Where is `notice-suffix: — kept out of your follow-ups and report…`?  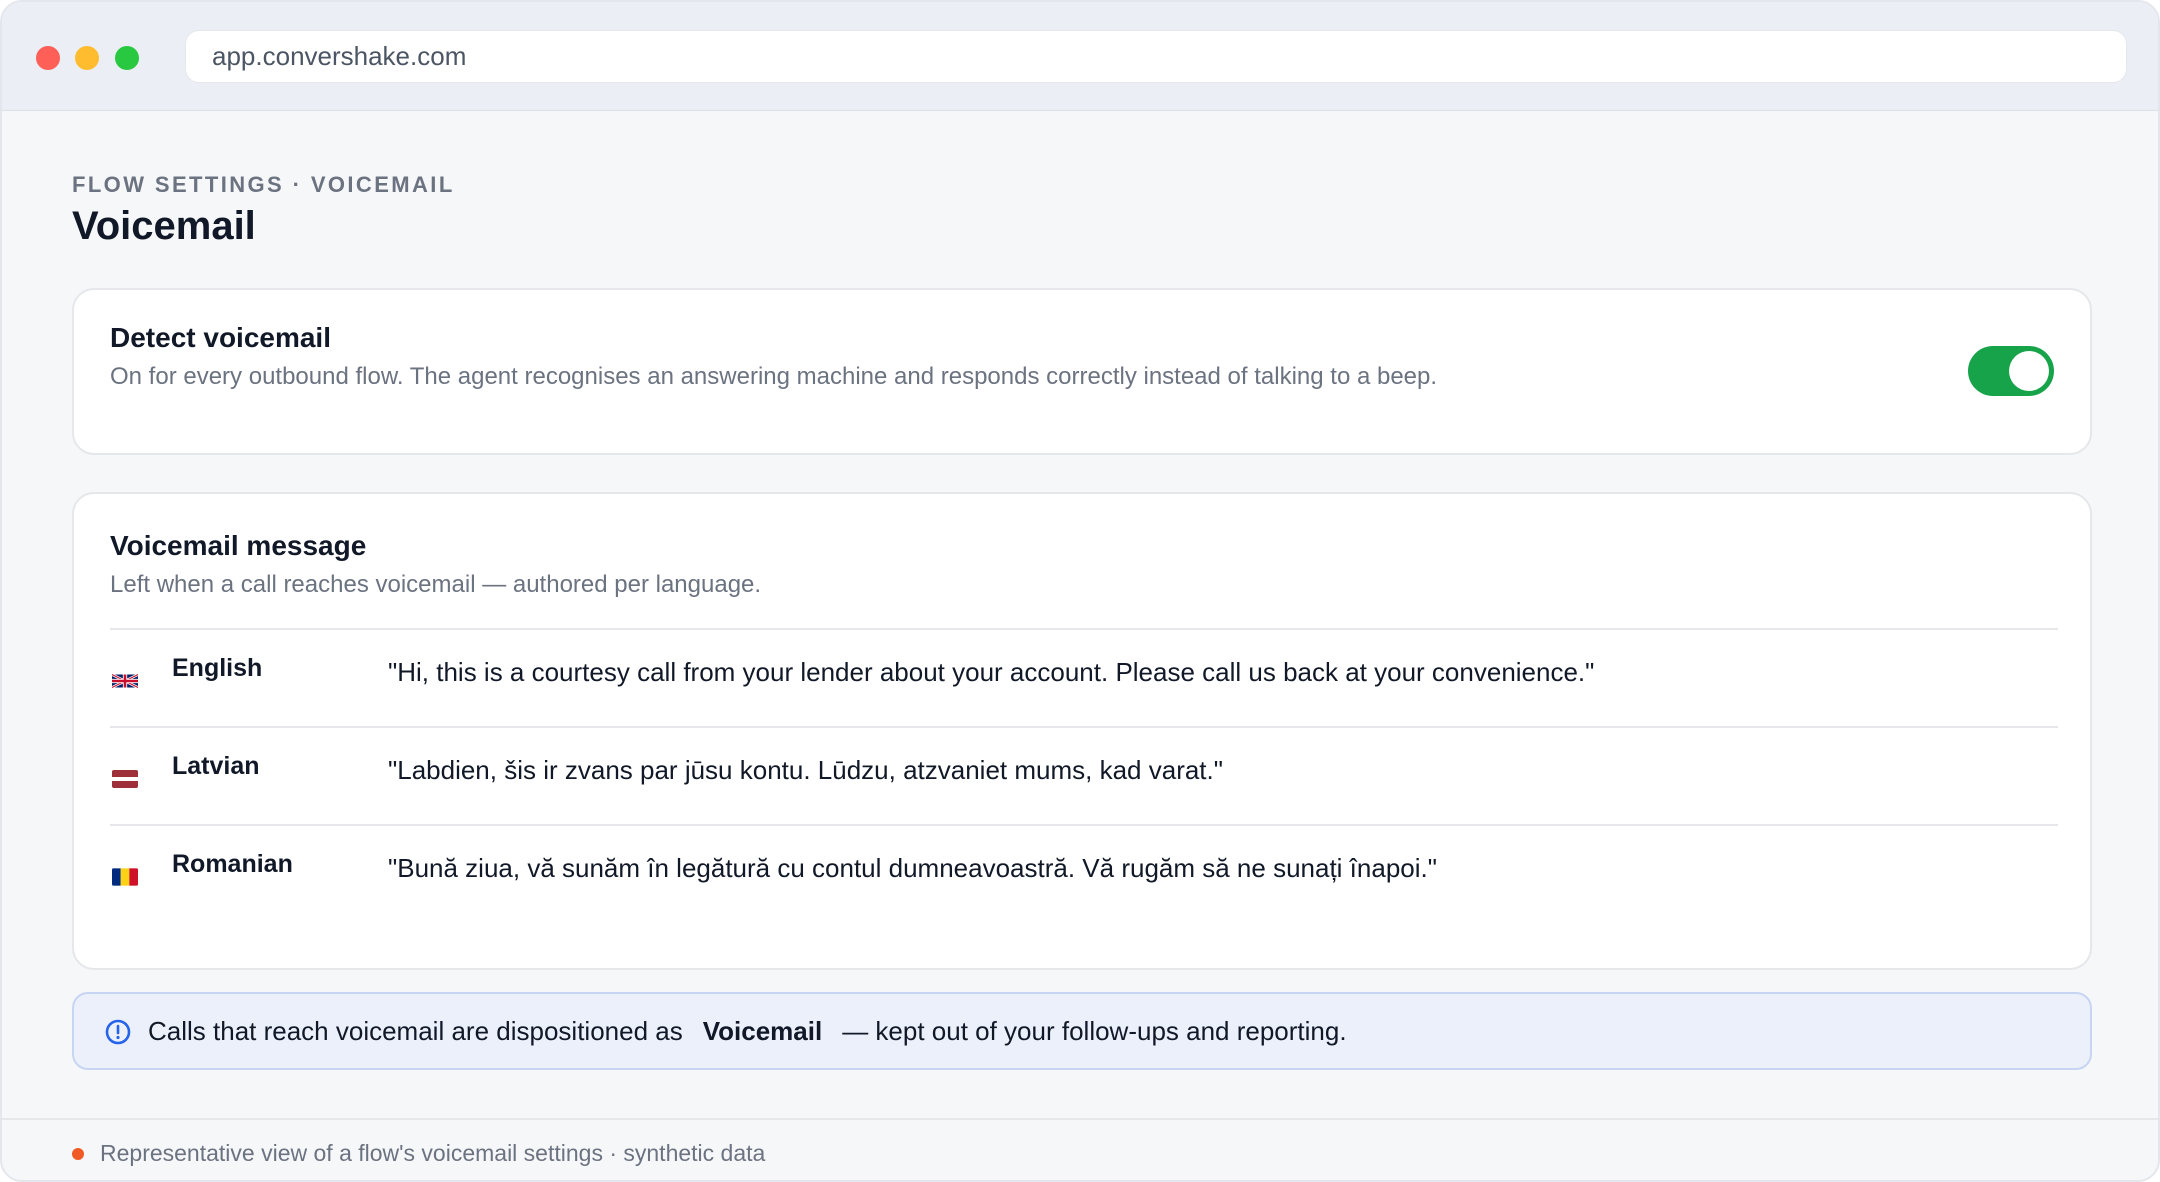
notice-suffix: — kept out of your follow-ups and report… is located at coordinates (1094, 1031).